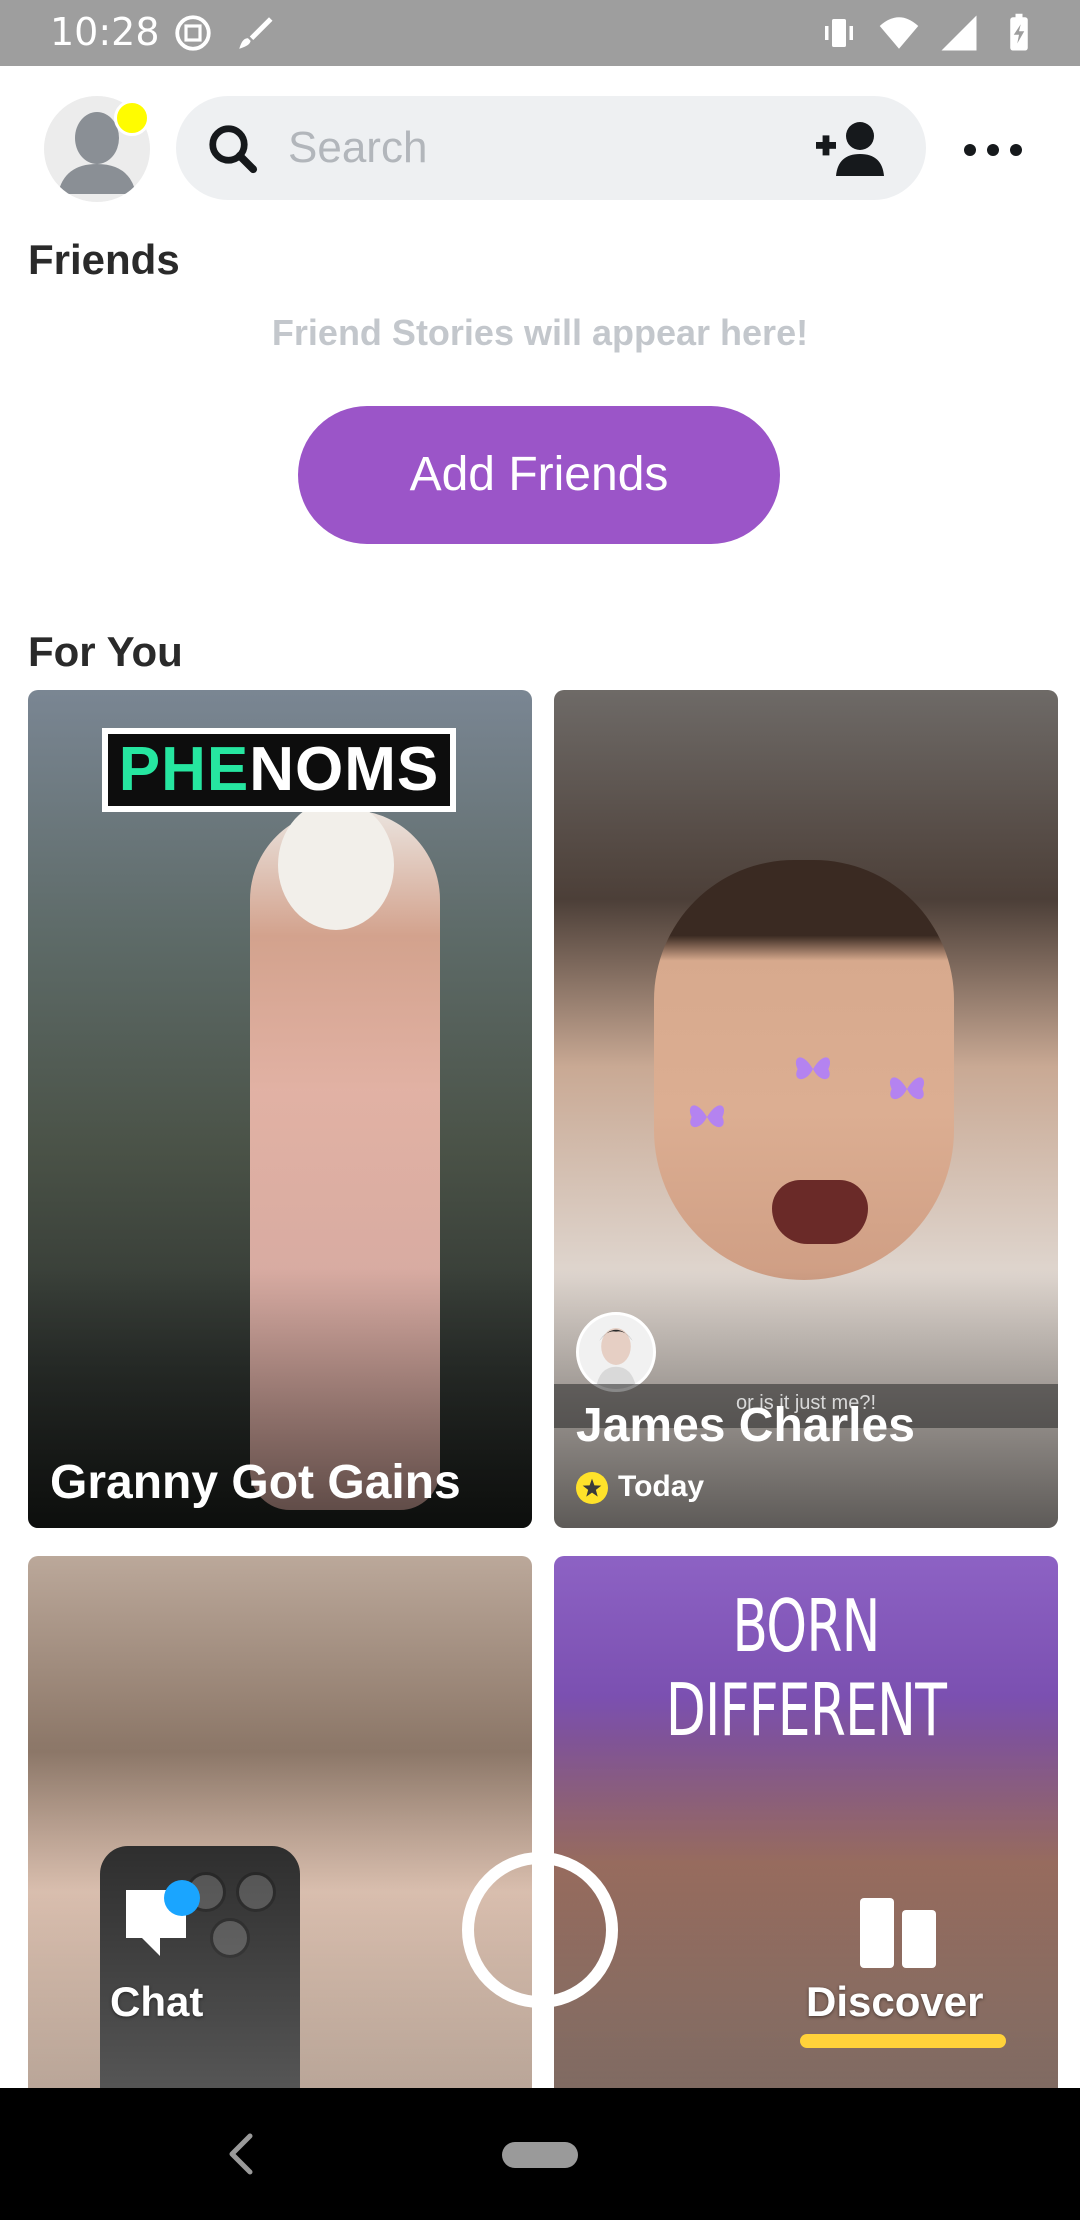  I want to click on camera-icon, so click(540, 1930).